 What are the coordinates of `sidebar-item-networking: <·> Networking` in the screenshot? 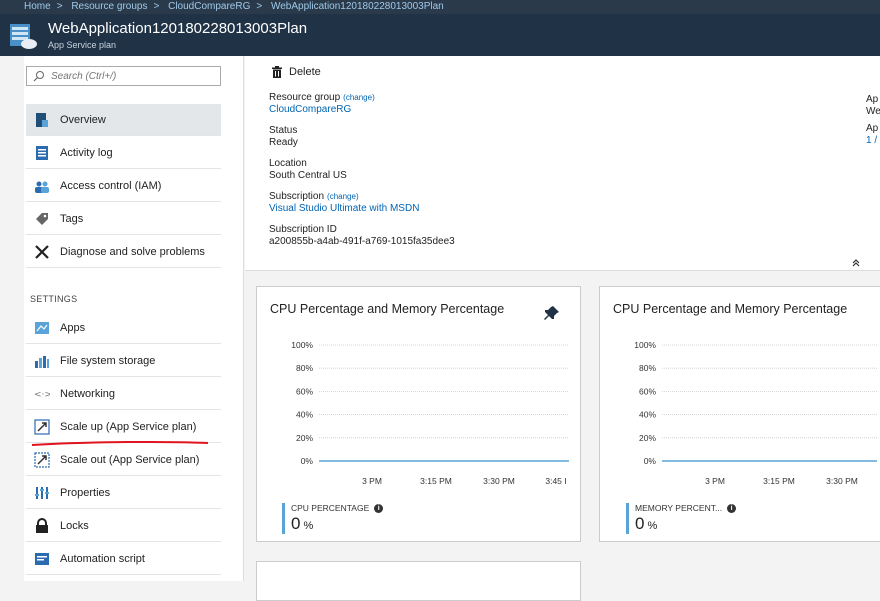 It's located at (123, 394).